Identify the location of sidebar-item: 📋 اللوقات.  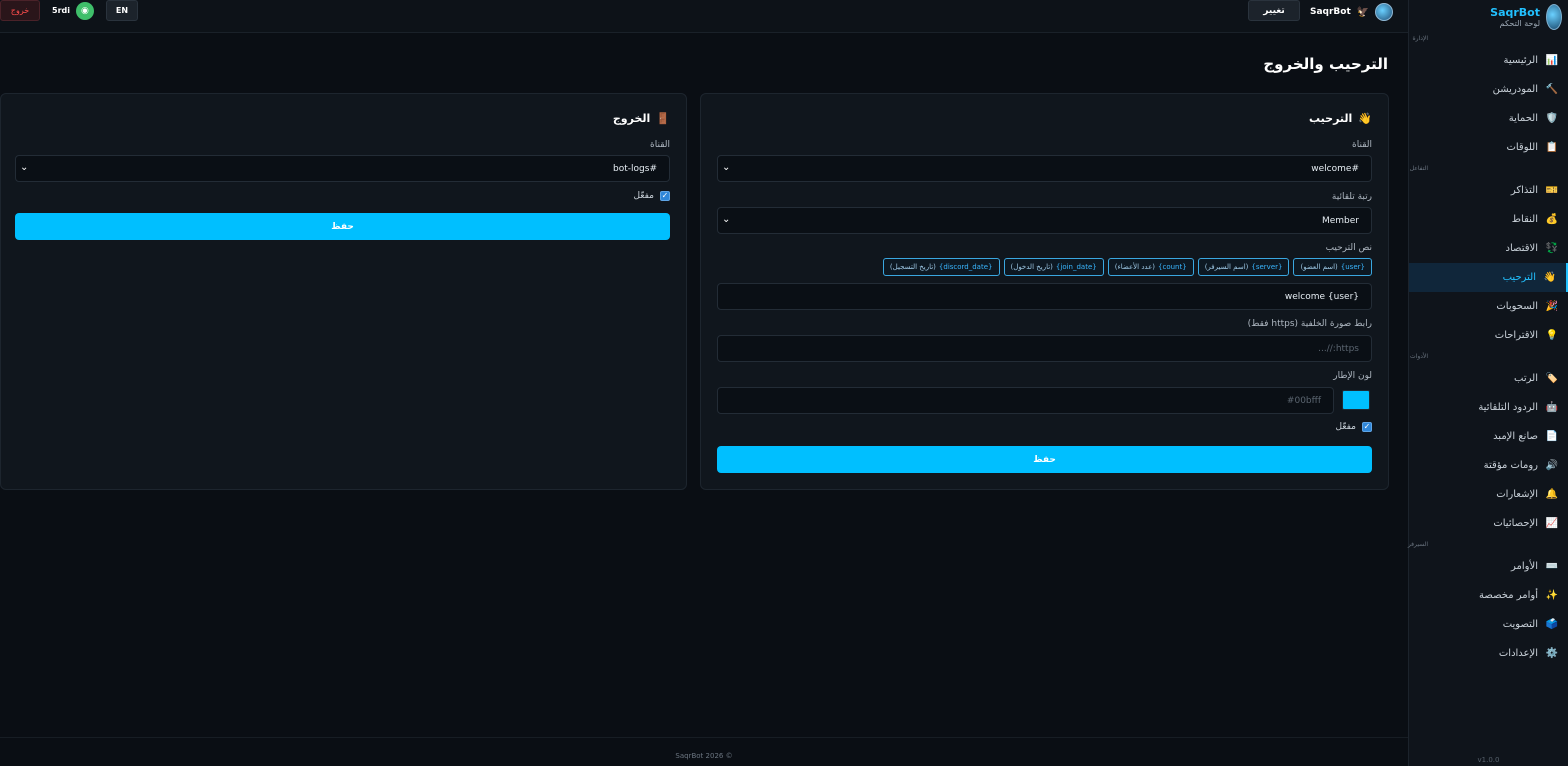
(1488, 147).